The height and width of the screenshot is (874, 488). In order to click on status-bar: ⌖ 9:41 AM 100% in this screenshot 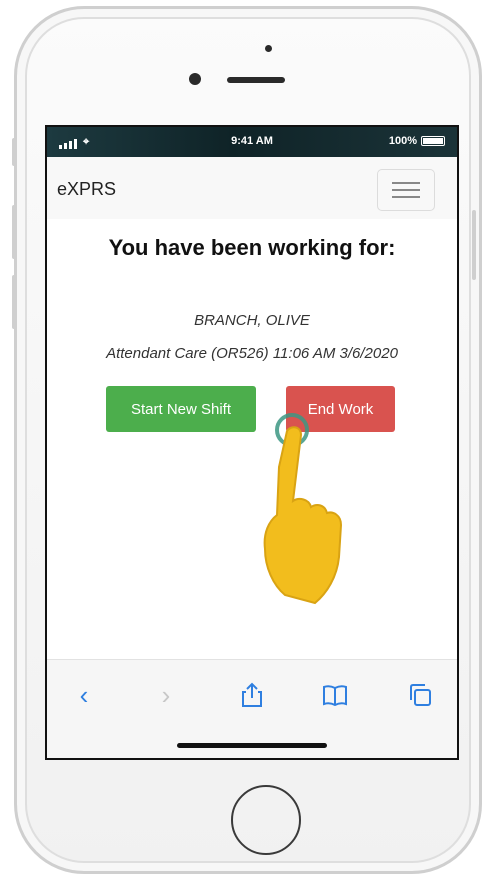, I will do `click(252, 142)`.